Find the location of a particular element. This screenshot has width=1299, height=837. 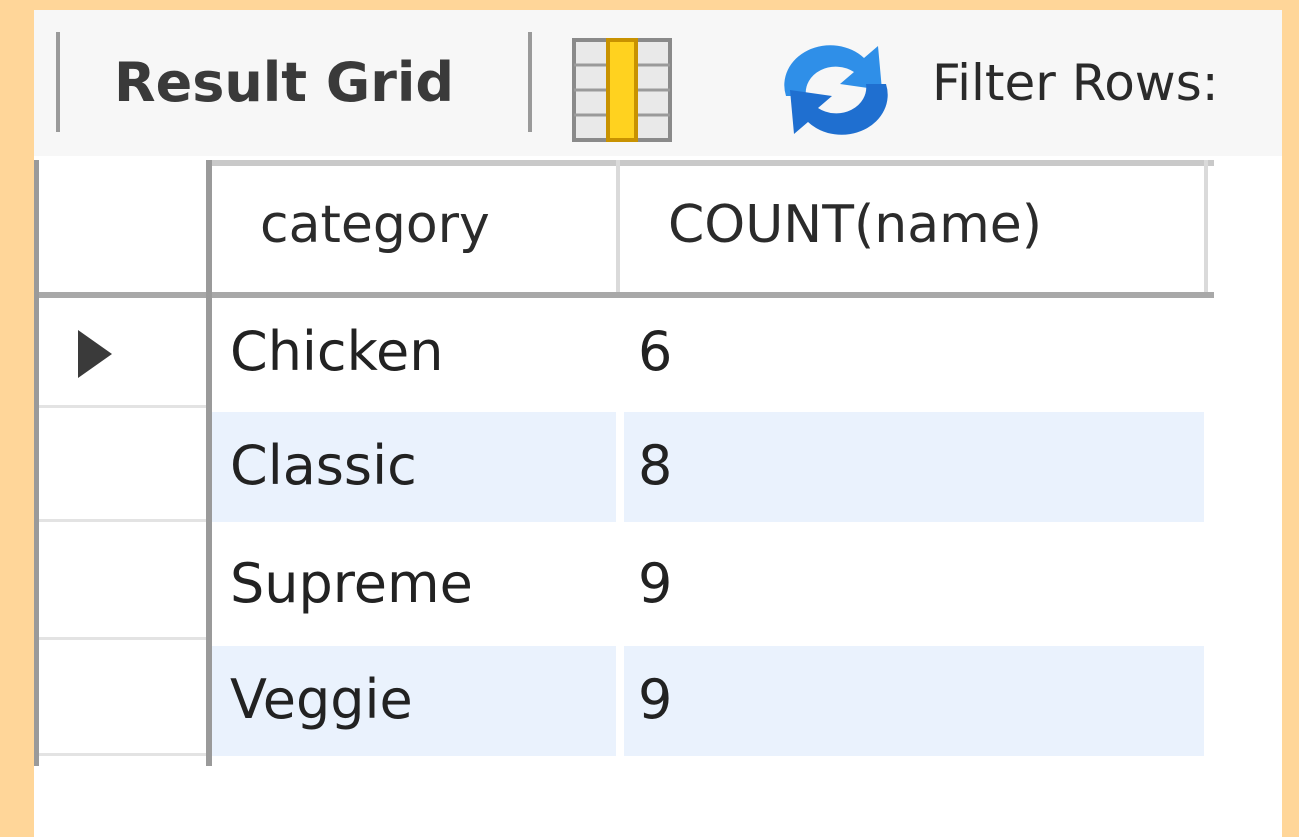

column-header-category: category is located at coordinates (375, 225).